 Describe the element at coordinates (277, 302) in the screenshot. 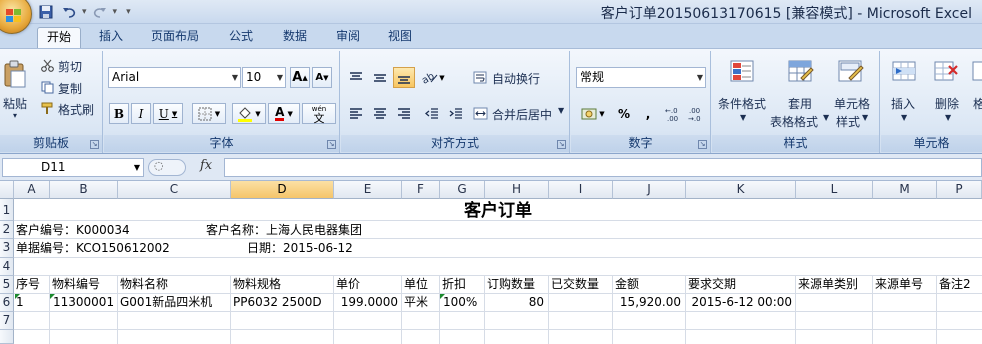

I see `cell-spec: PP6032 2500D` at that location.